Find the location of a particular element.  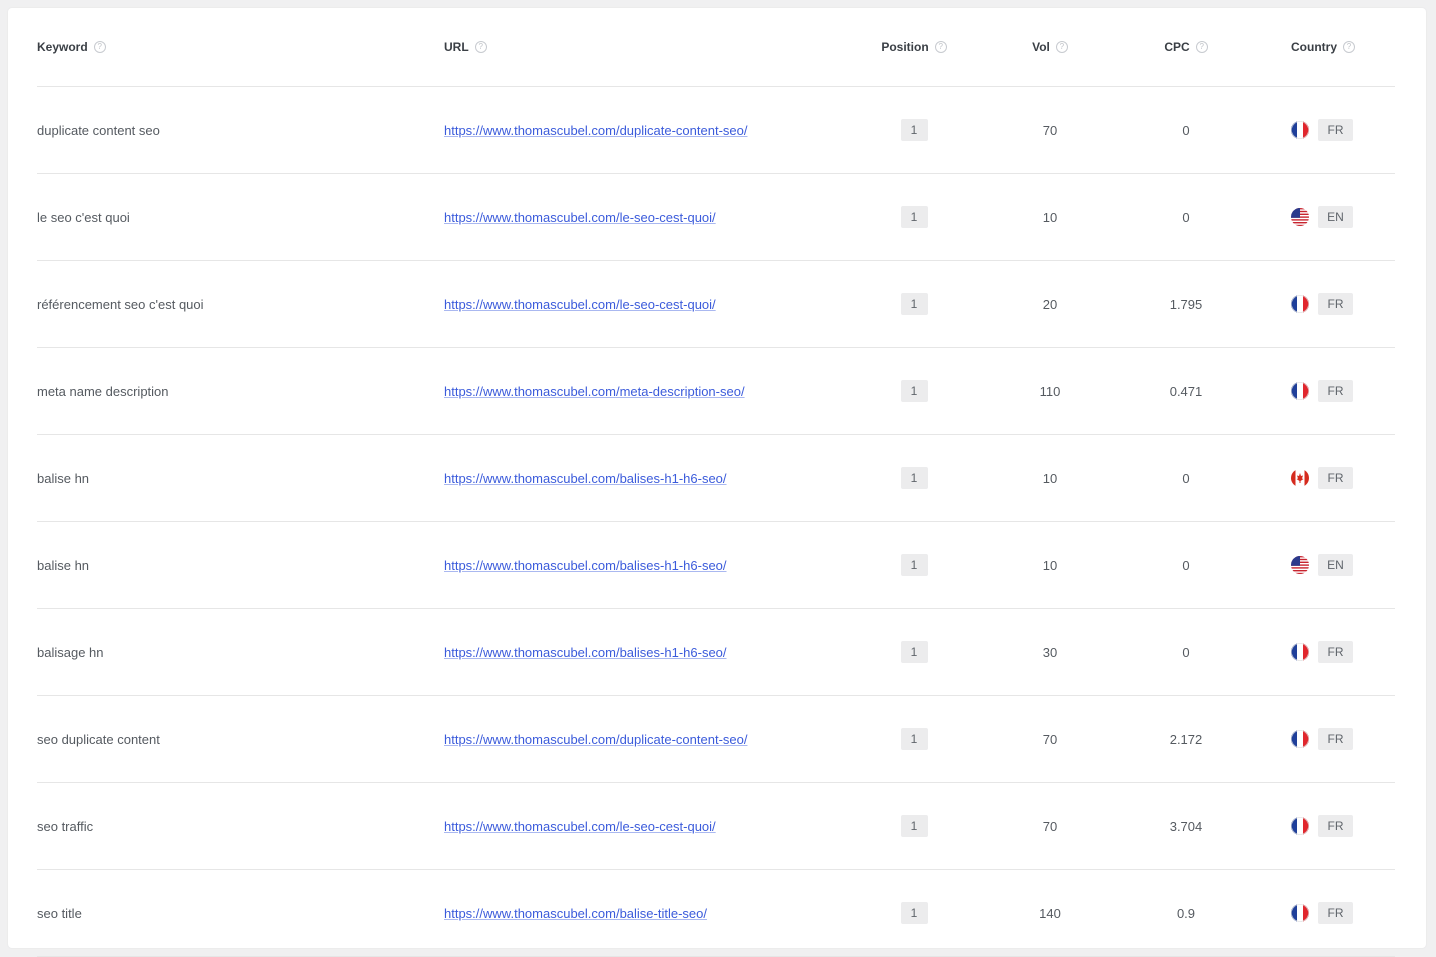

column-header-vol: Vol ? is located at coordinates (1050, 47).